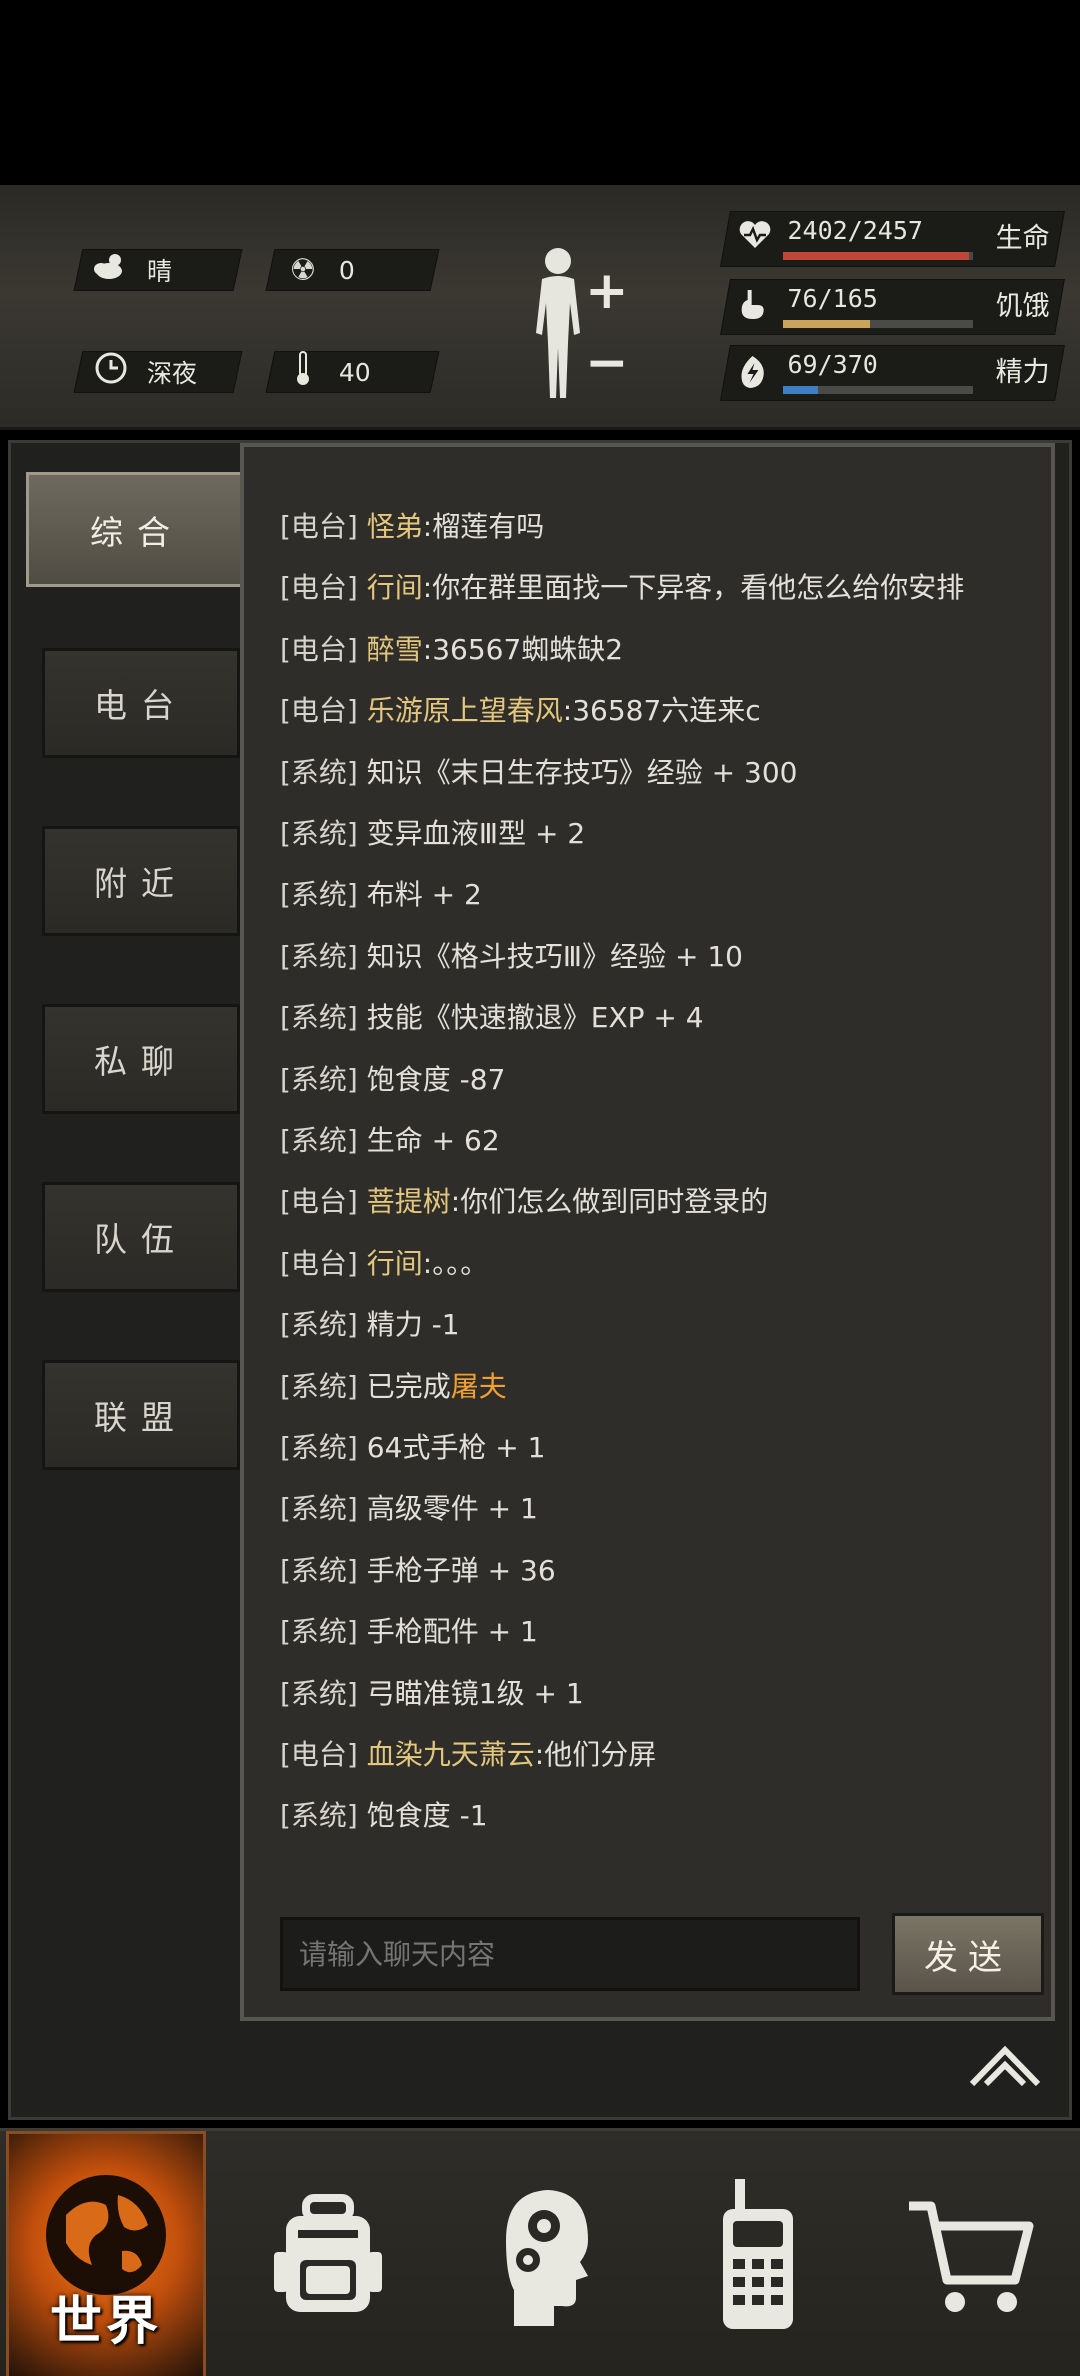 The image size is (1080, 2376). I want to click on temperature-chip: 40, so click(352, 372).